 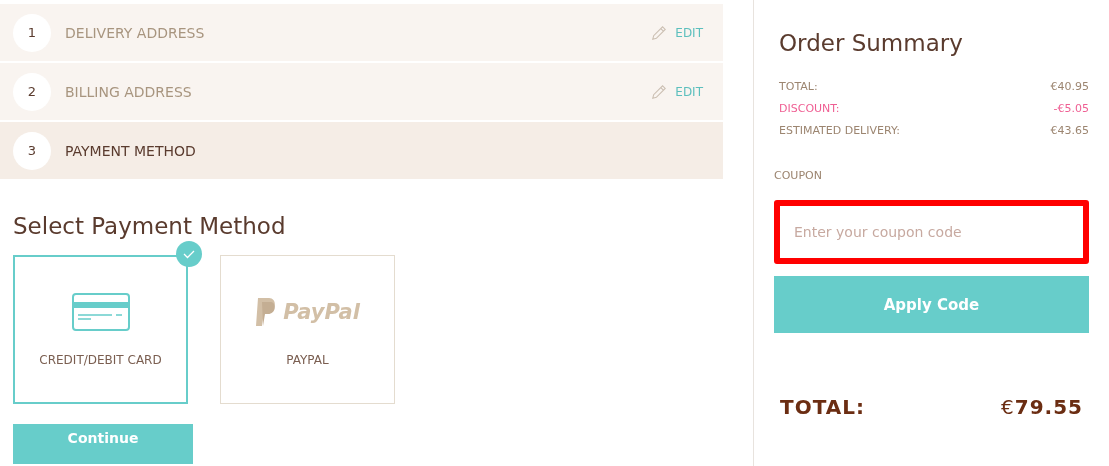 I want to click on section-title: Select Payment Method, so click(x=150, y=226).